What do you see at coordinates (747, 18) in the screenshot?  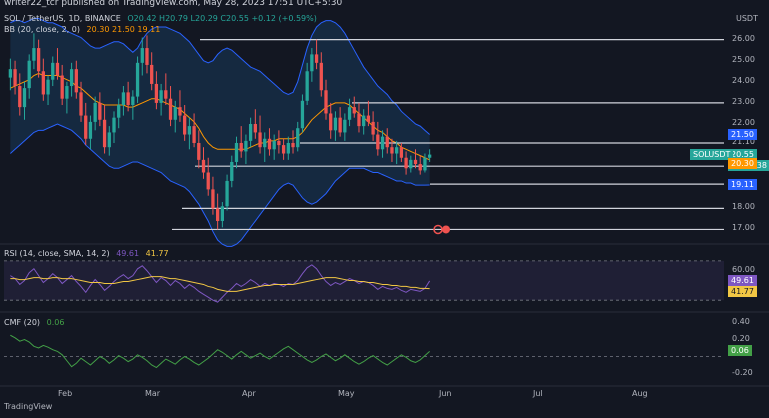 I see `currency-label: USDT` at bounding box center [747, 18].